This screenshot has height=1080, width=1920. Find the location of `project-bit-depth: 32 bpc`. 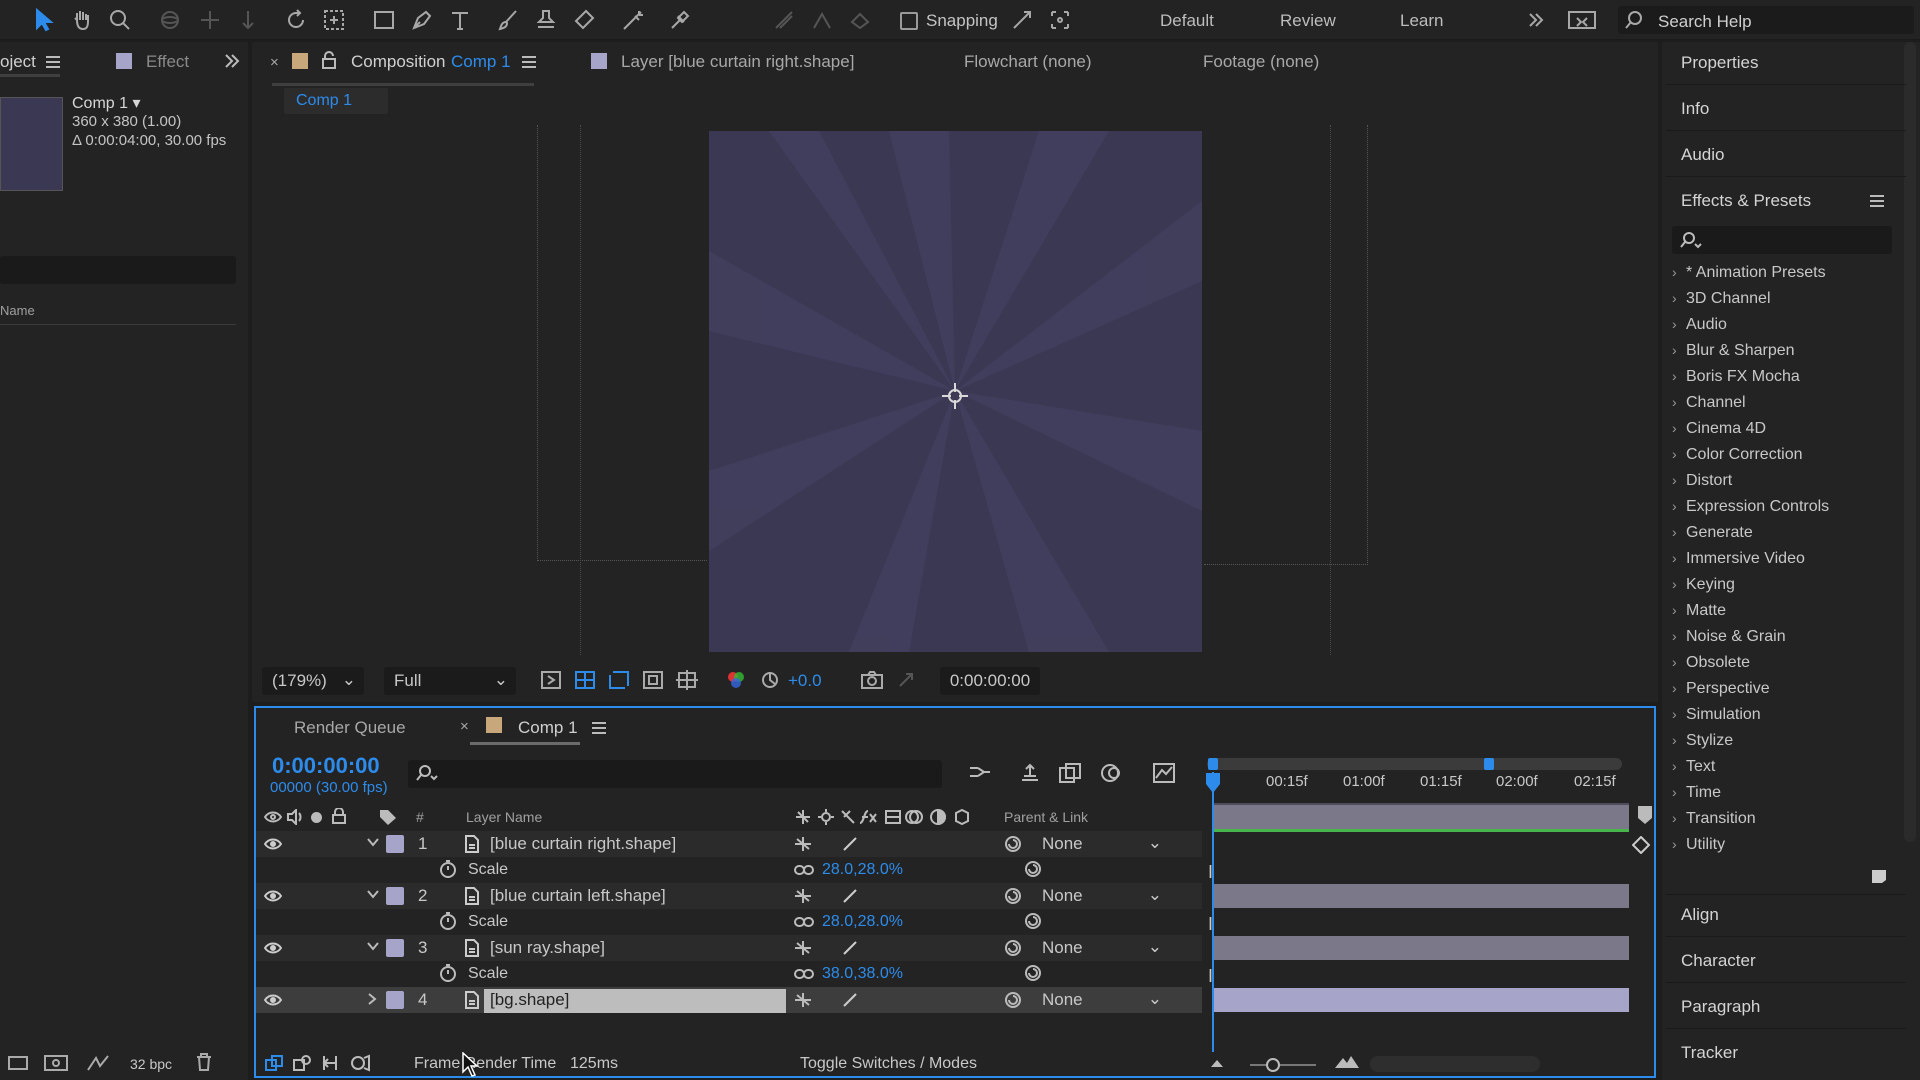

project-bit-depth: 32 bpc is located at coordinates (151, 1064).